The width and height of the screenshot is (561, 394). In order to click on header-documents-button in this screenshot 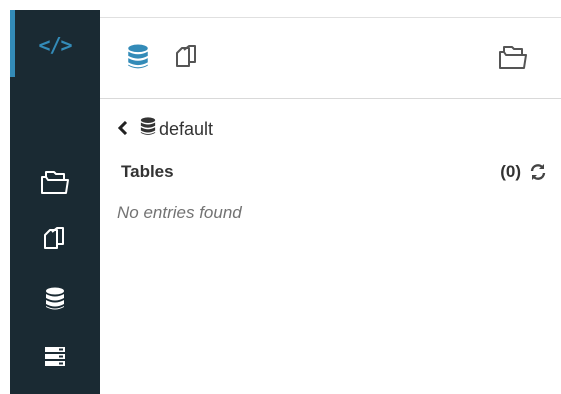, I will do `click(187, 57)`.